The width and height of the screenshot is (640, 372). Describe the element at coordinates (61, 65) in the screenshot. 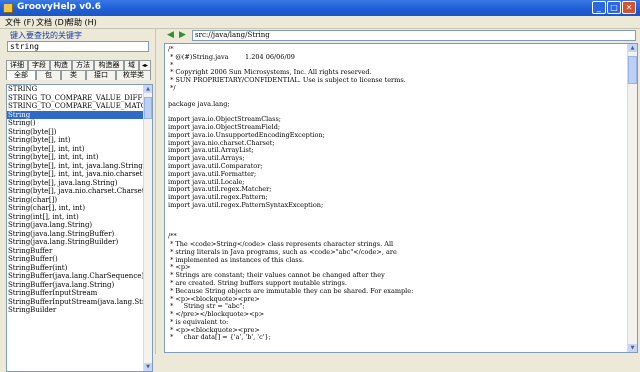

I see `tab-construct: 构造` at that location.